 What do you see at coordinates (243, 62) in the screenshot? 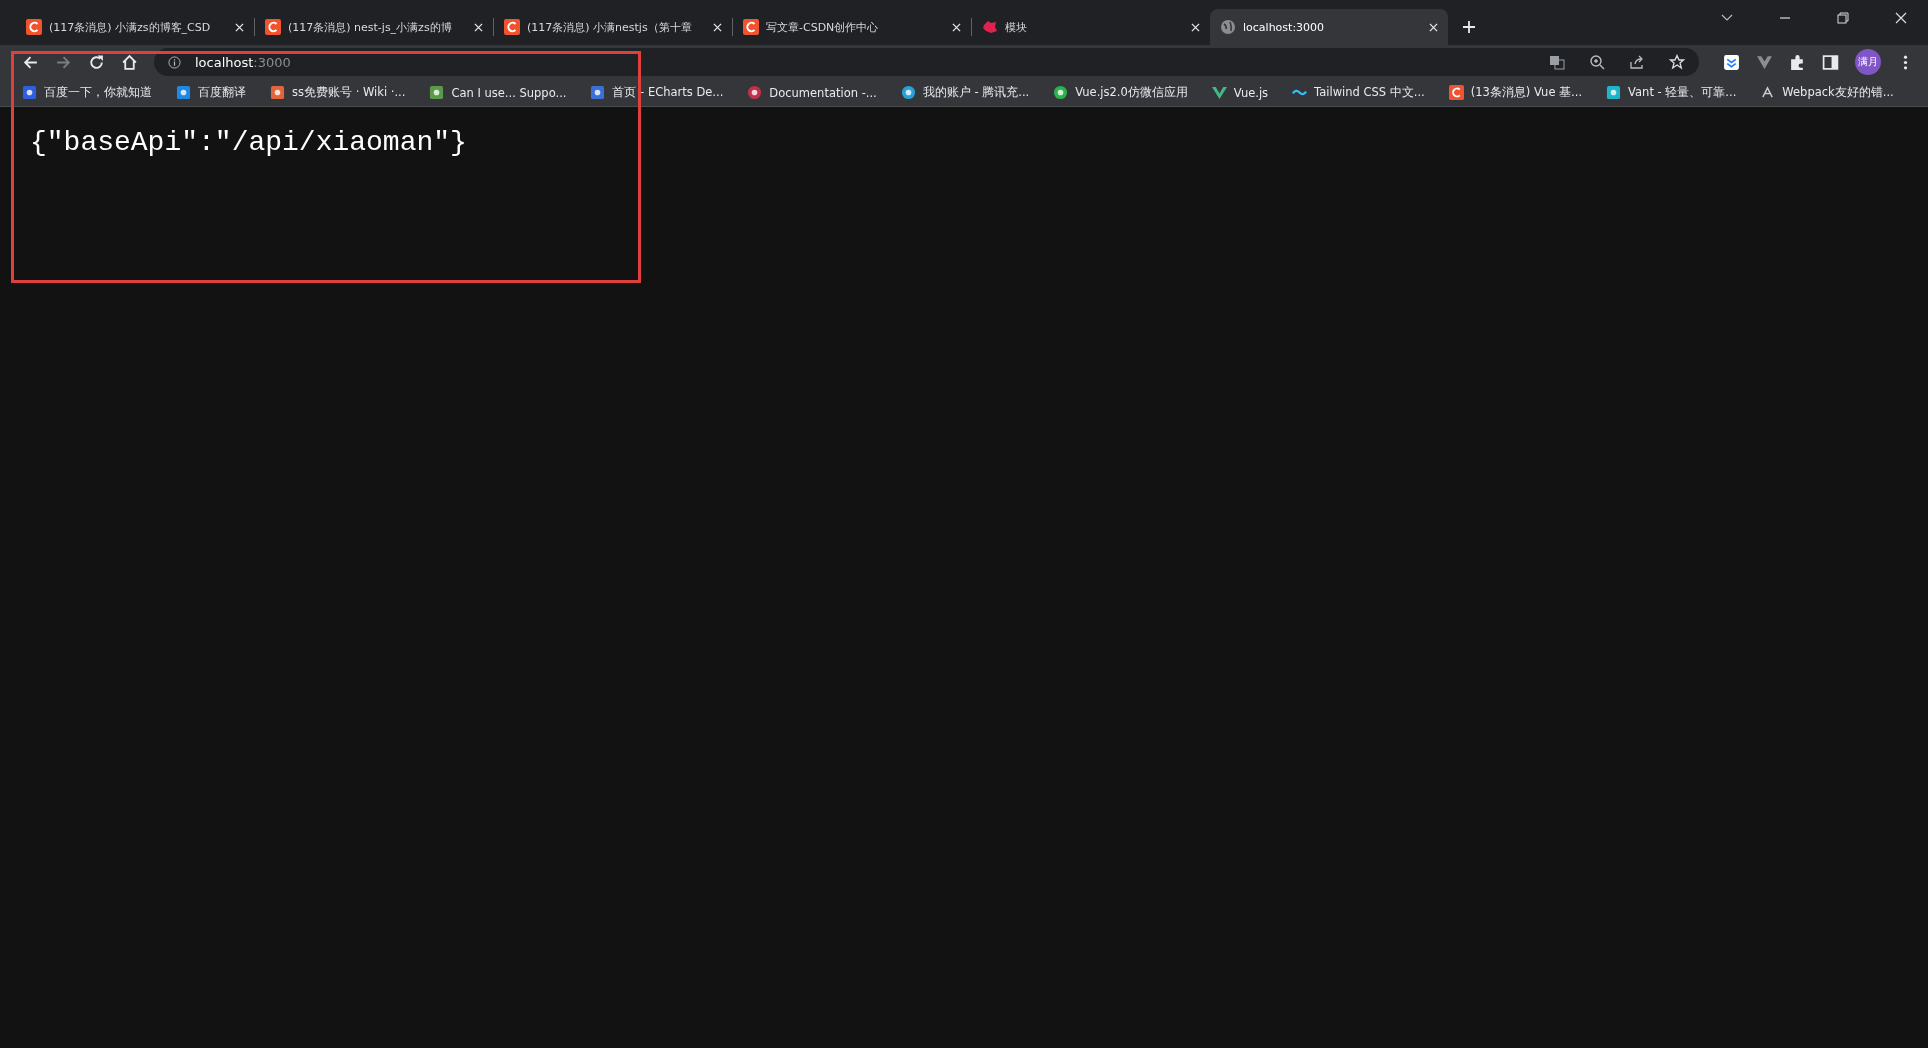
I see `url-text: localhost:3000` at bounding box center [243, 62].